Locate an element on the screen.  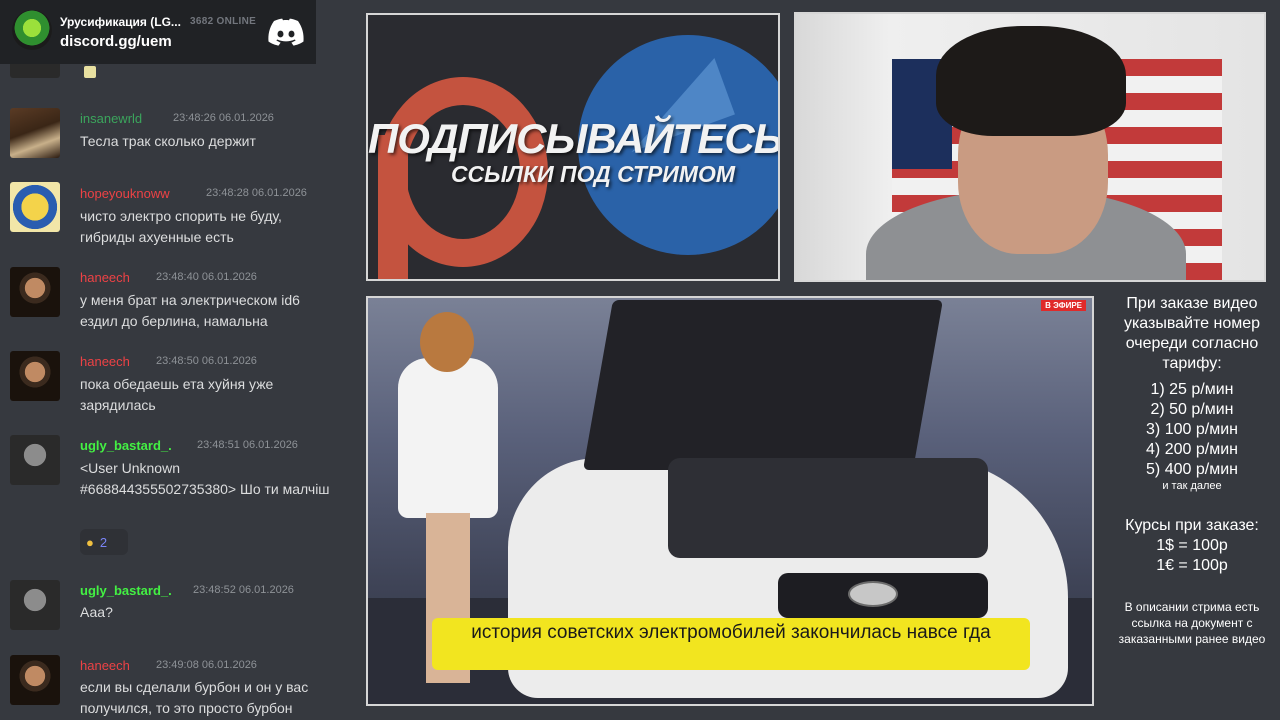
tariff-item: 4) 200 р/мин is located at coordinates (1192, 449).